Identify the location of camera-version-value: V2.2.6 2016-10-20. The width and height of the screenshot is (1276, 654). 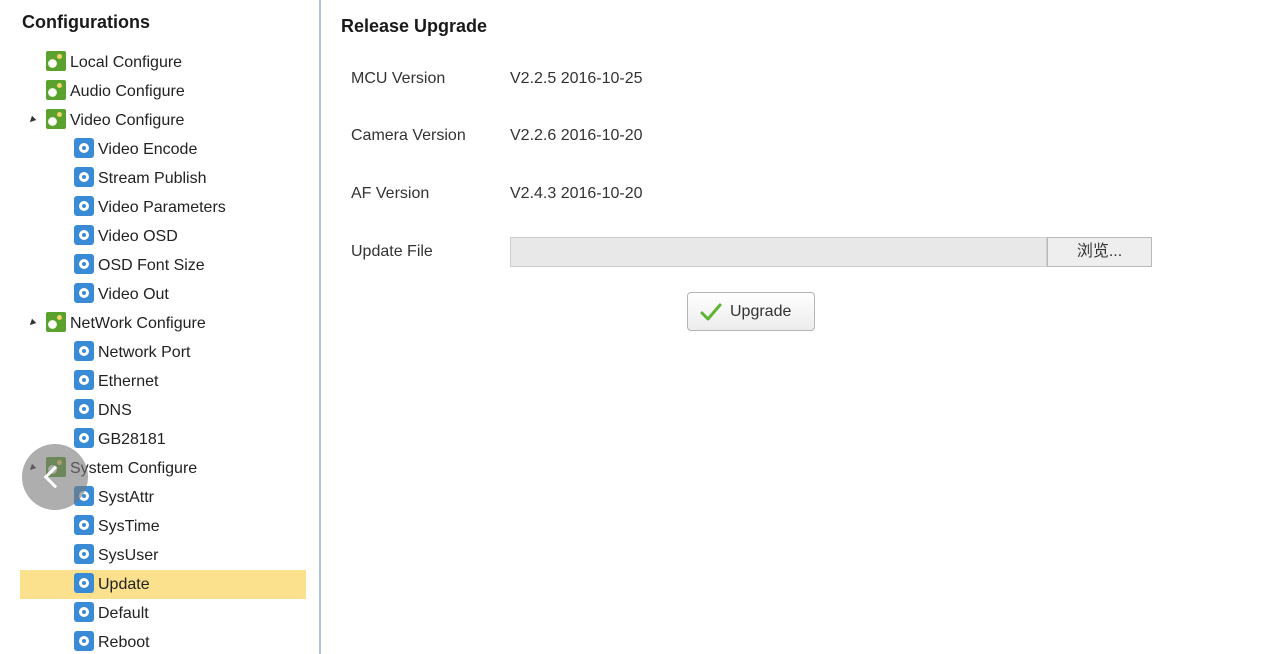
(576, 135).